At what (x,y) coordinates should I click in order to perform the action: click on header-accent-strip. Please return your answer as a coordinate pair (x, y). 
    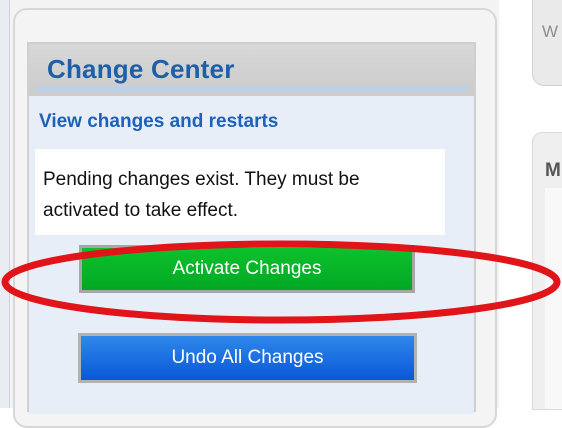
    Looking at the image, I should click on (252, 89).